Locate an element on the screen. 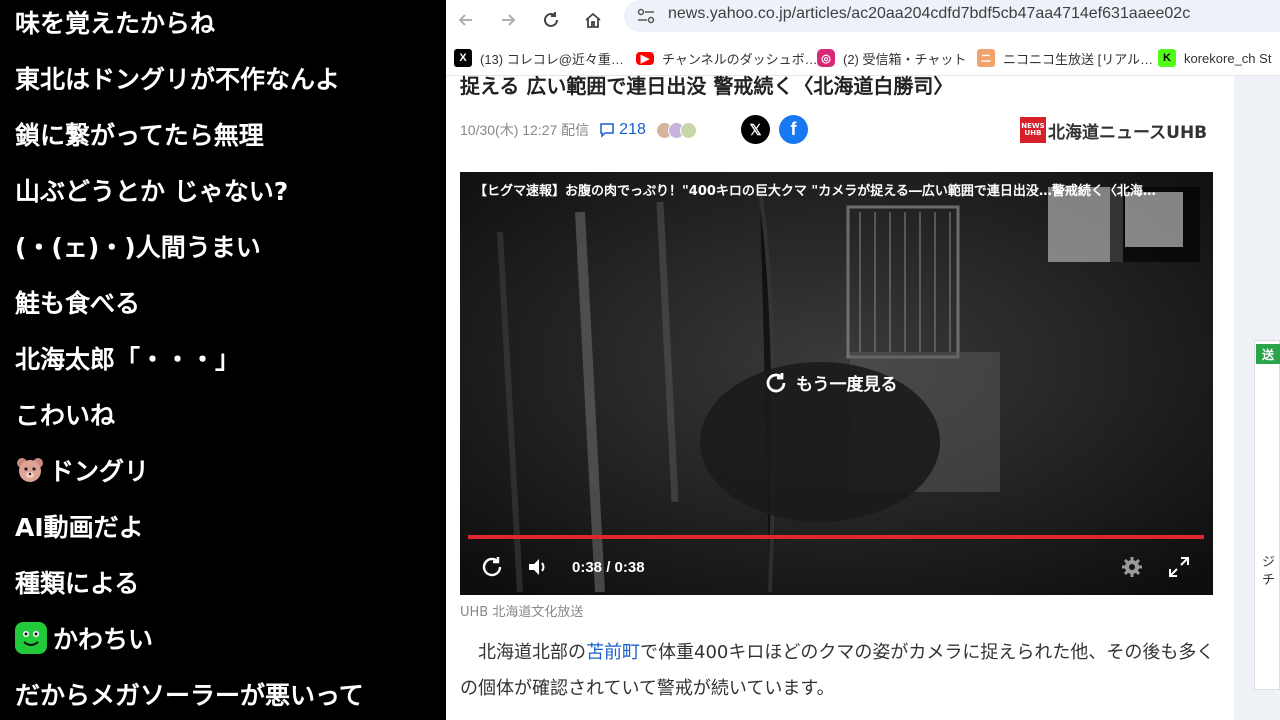 This screenshot has height=720, width=1280. home-icon is located at coordinates (593, 20).